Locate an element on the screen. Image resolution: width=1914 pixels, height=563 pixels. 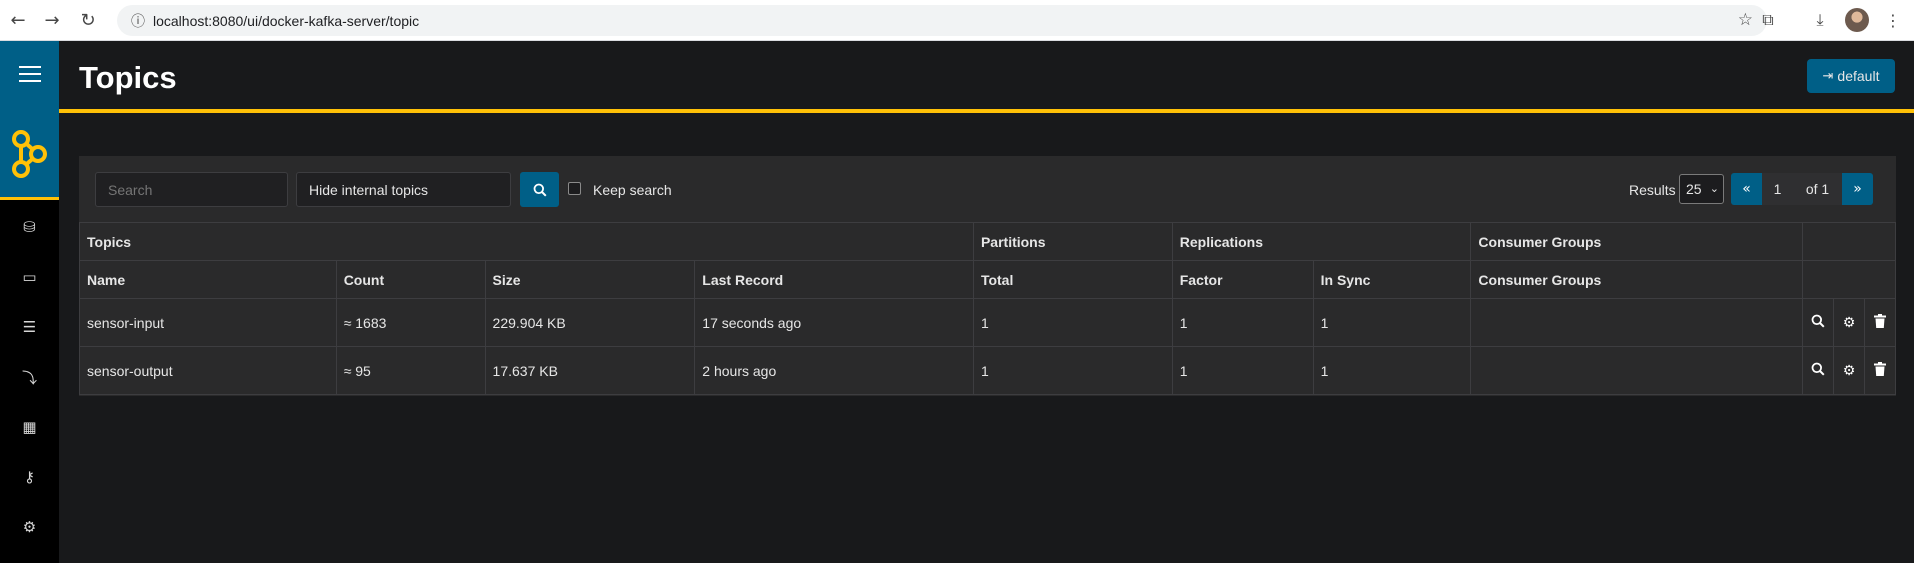
cell-name: sensor-output is located at coordinates (208, 370).